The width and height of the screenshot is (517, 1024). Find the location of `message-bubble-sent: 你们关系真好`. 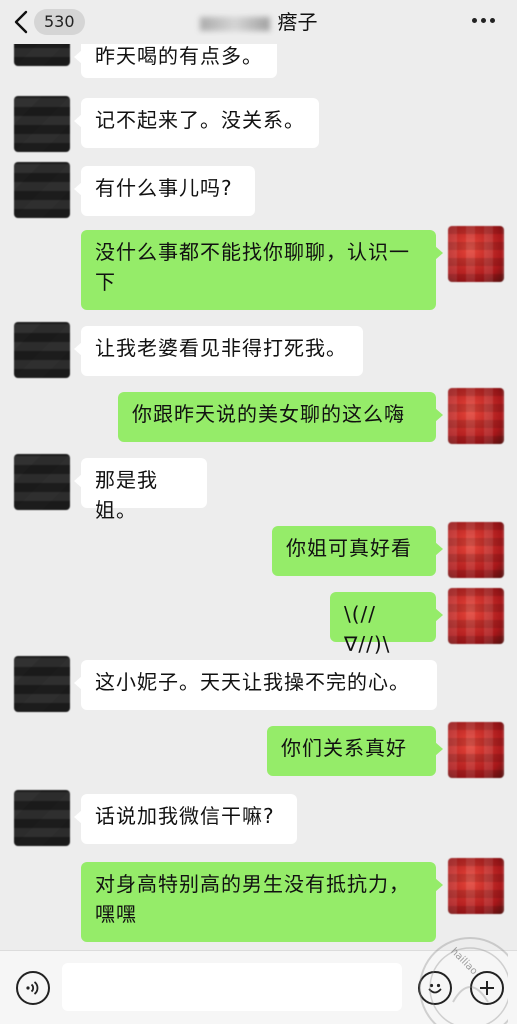

message-bubble-sent: 你们关系真好 is located at coordinates (355, 751).